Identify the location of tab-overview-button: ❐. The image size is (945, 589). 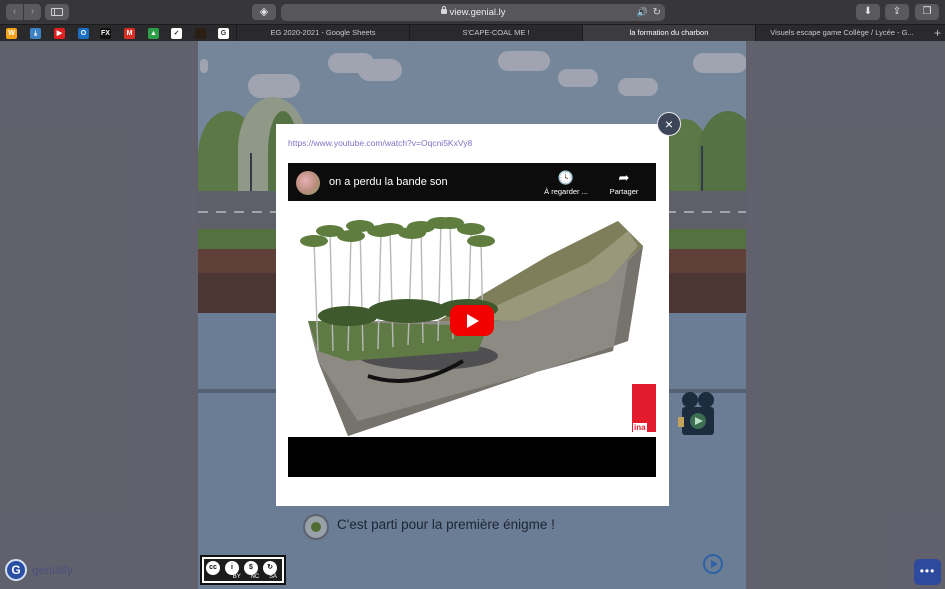
(927, 12).